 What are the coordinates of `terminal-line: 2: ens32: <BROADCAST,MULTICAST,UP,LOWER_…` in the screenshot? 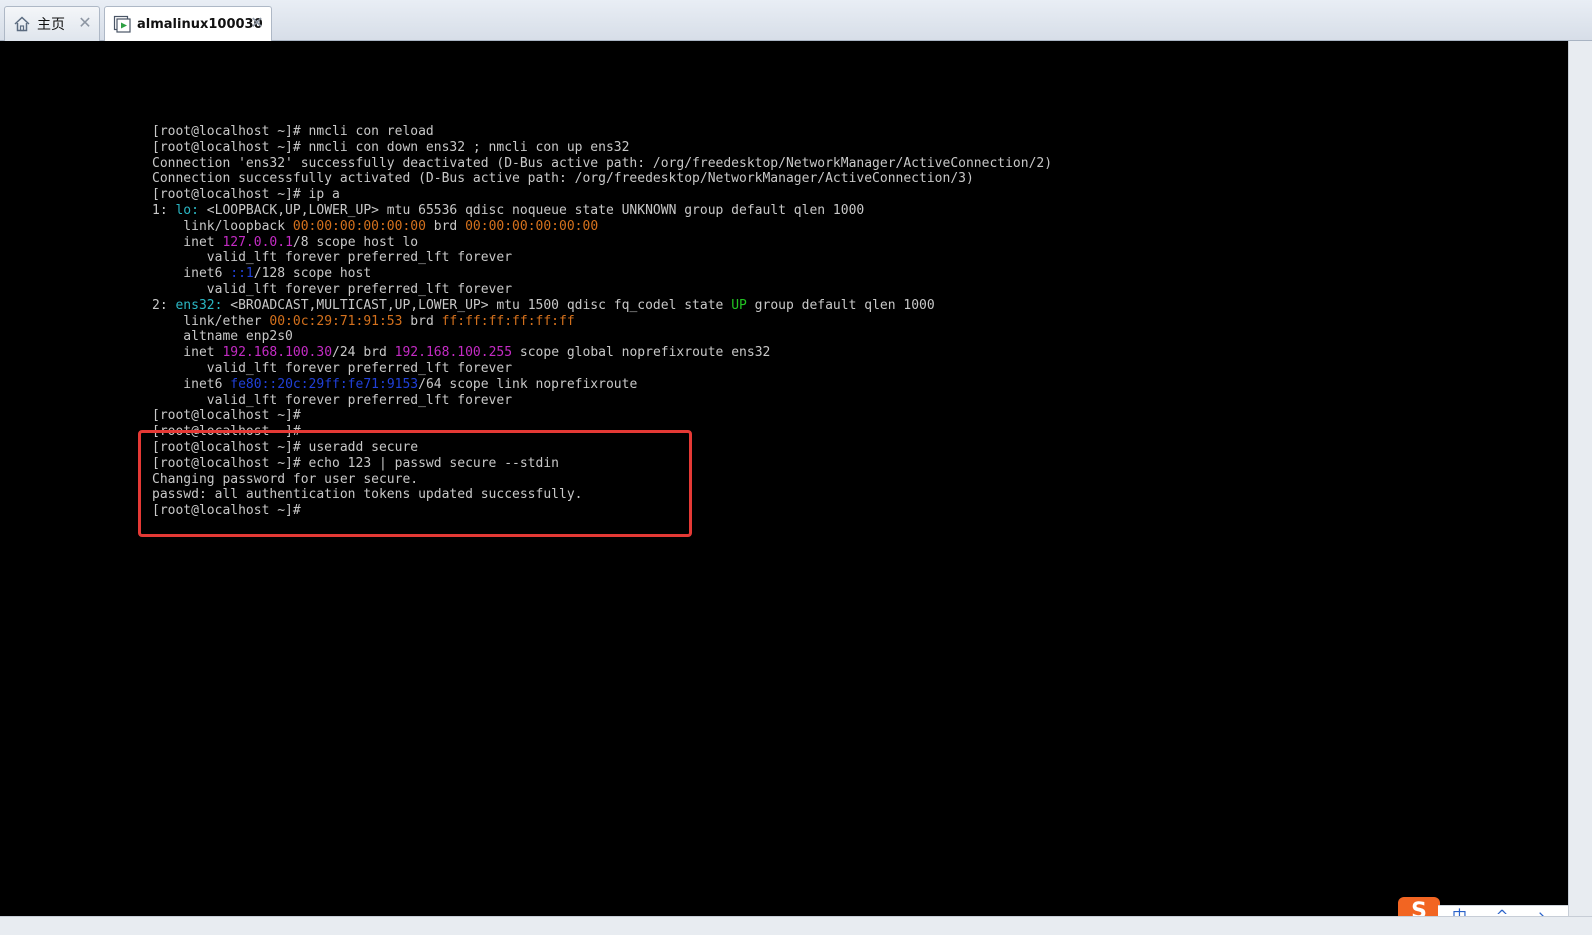 It's located at (602, 306).